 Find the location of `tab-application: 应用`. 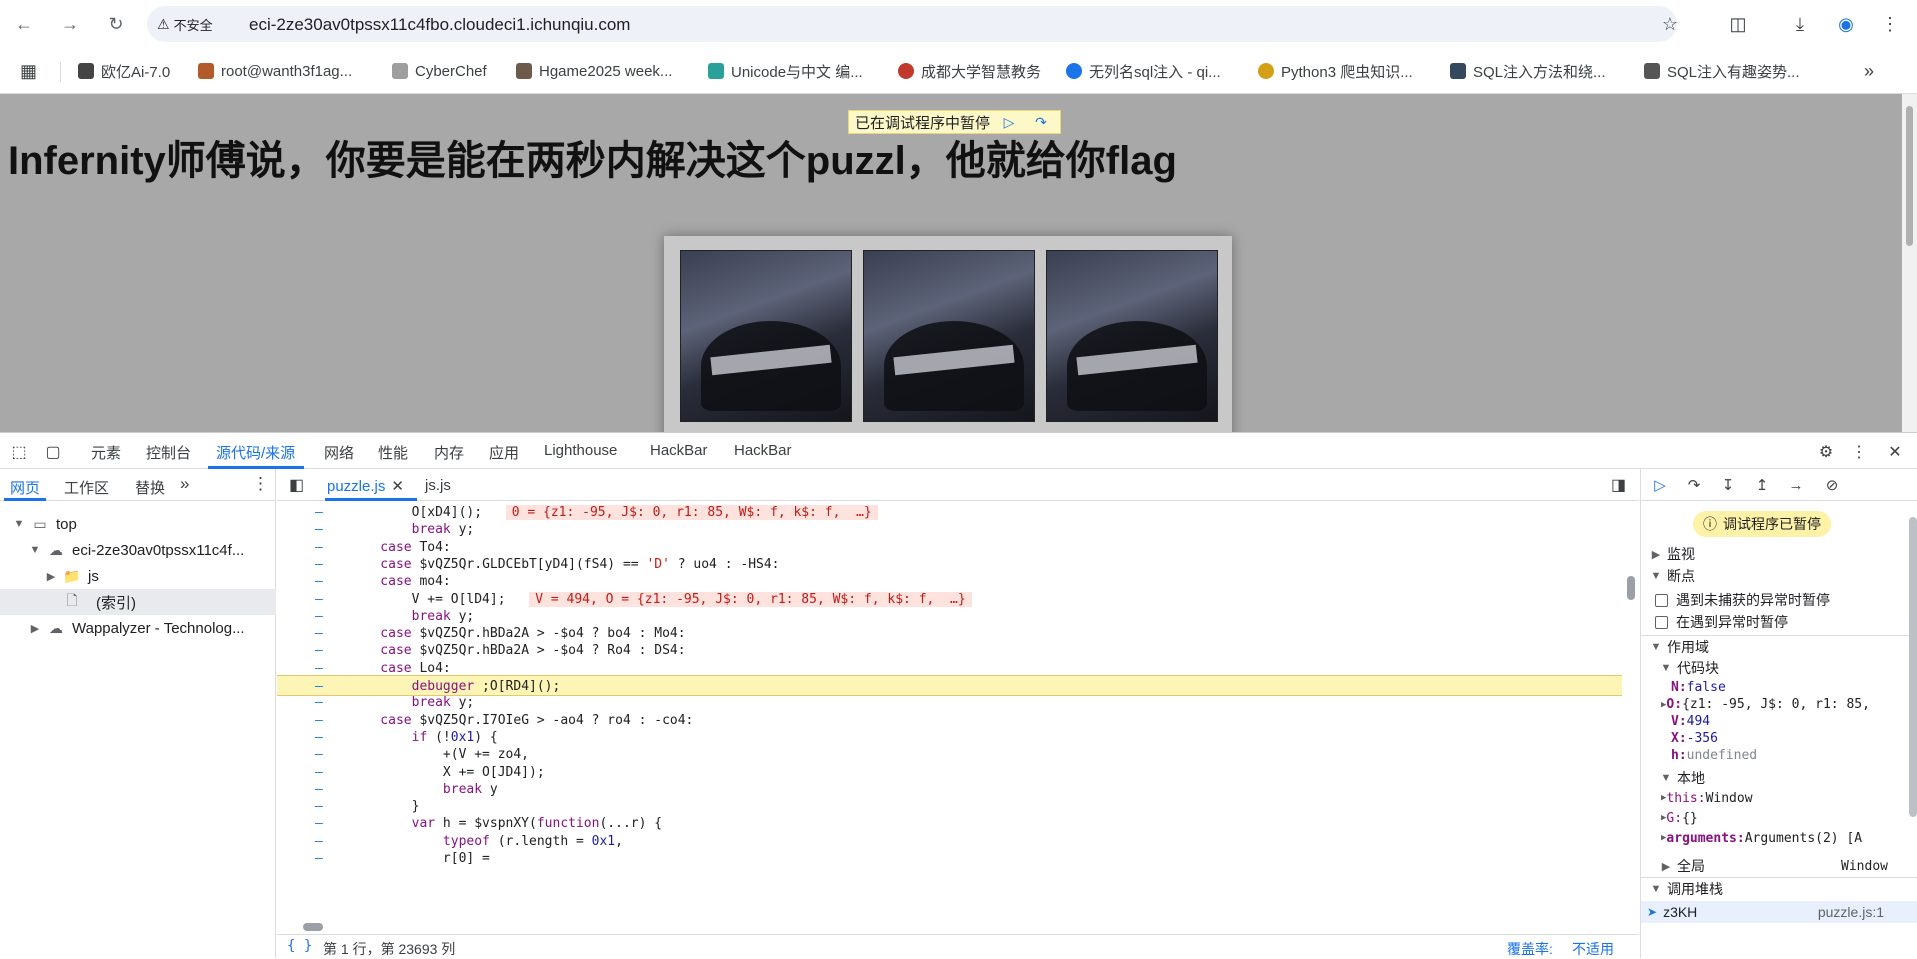

tab-application: 应用 is located at coordinates (504, 452).